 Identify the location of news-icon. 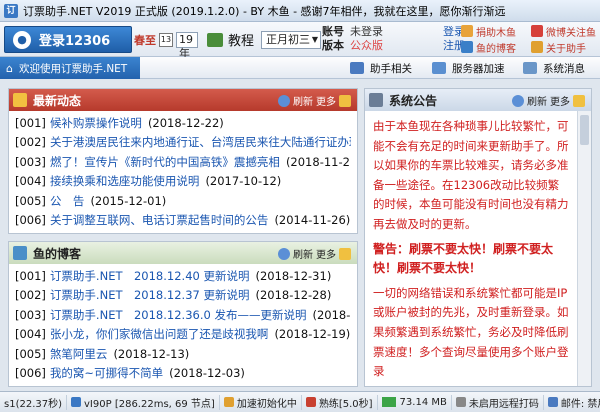
(20, 100).